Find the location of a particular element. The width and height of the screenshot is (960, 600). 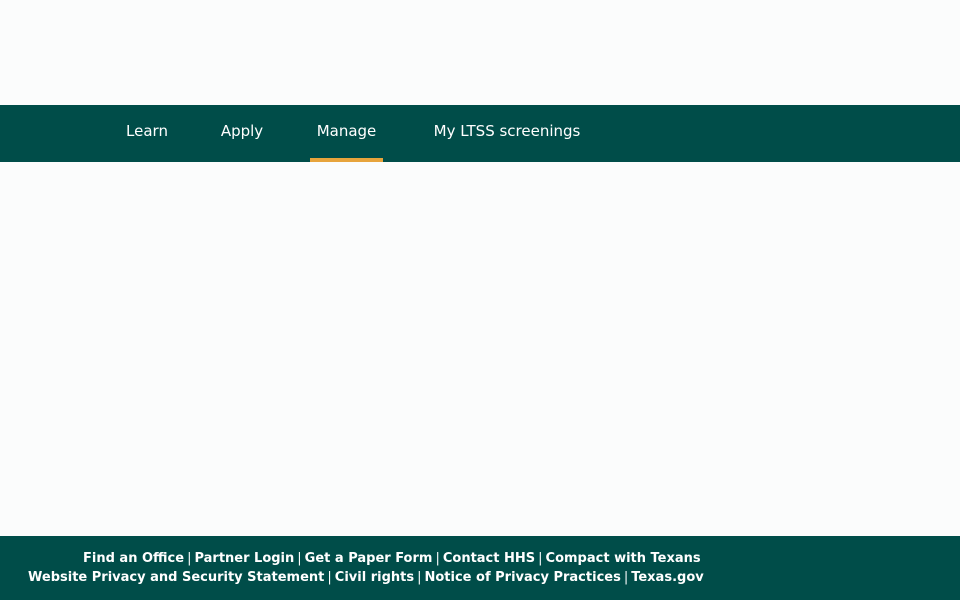

nav-item-learn: Learn is located at coordinates (147, 133).